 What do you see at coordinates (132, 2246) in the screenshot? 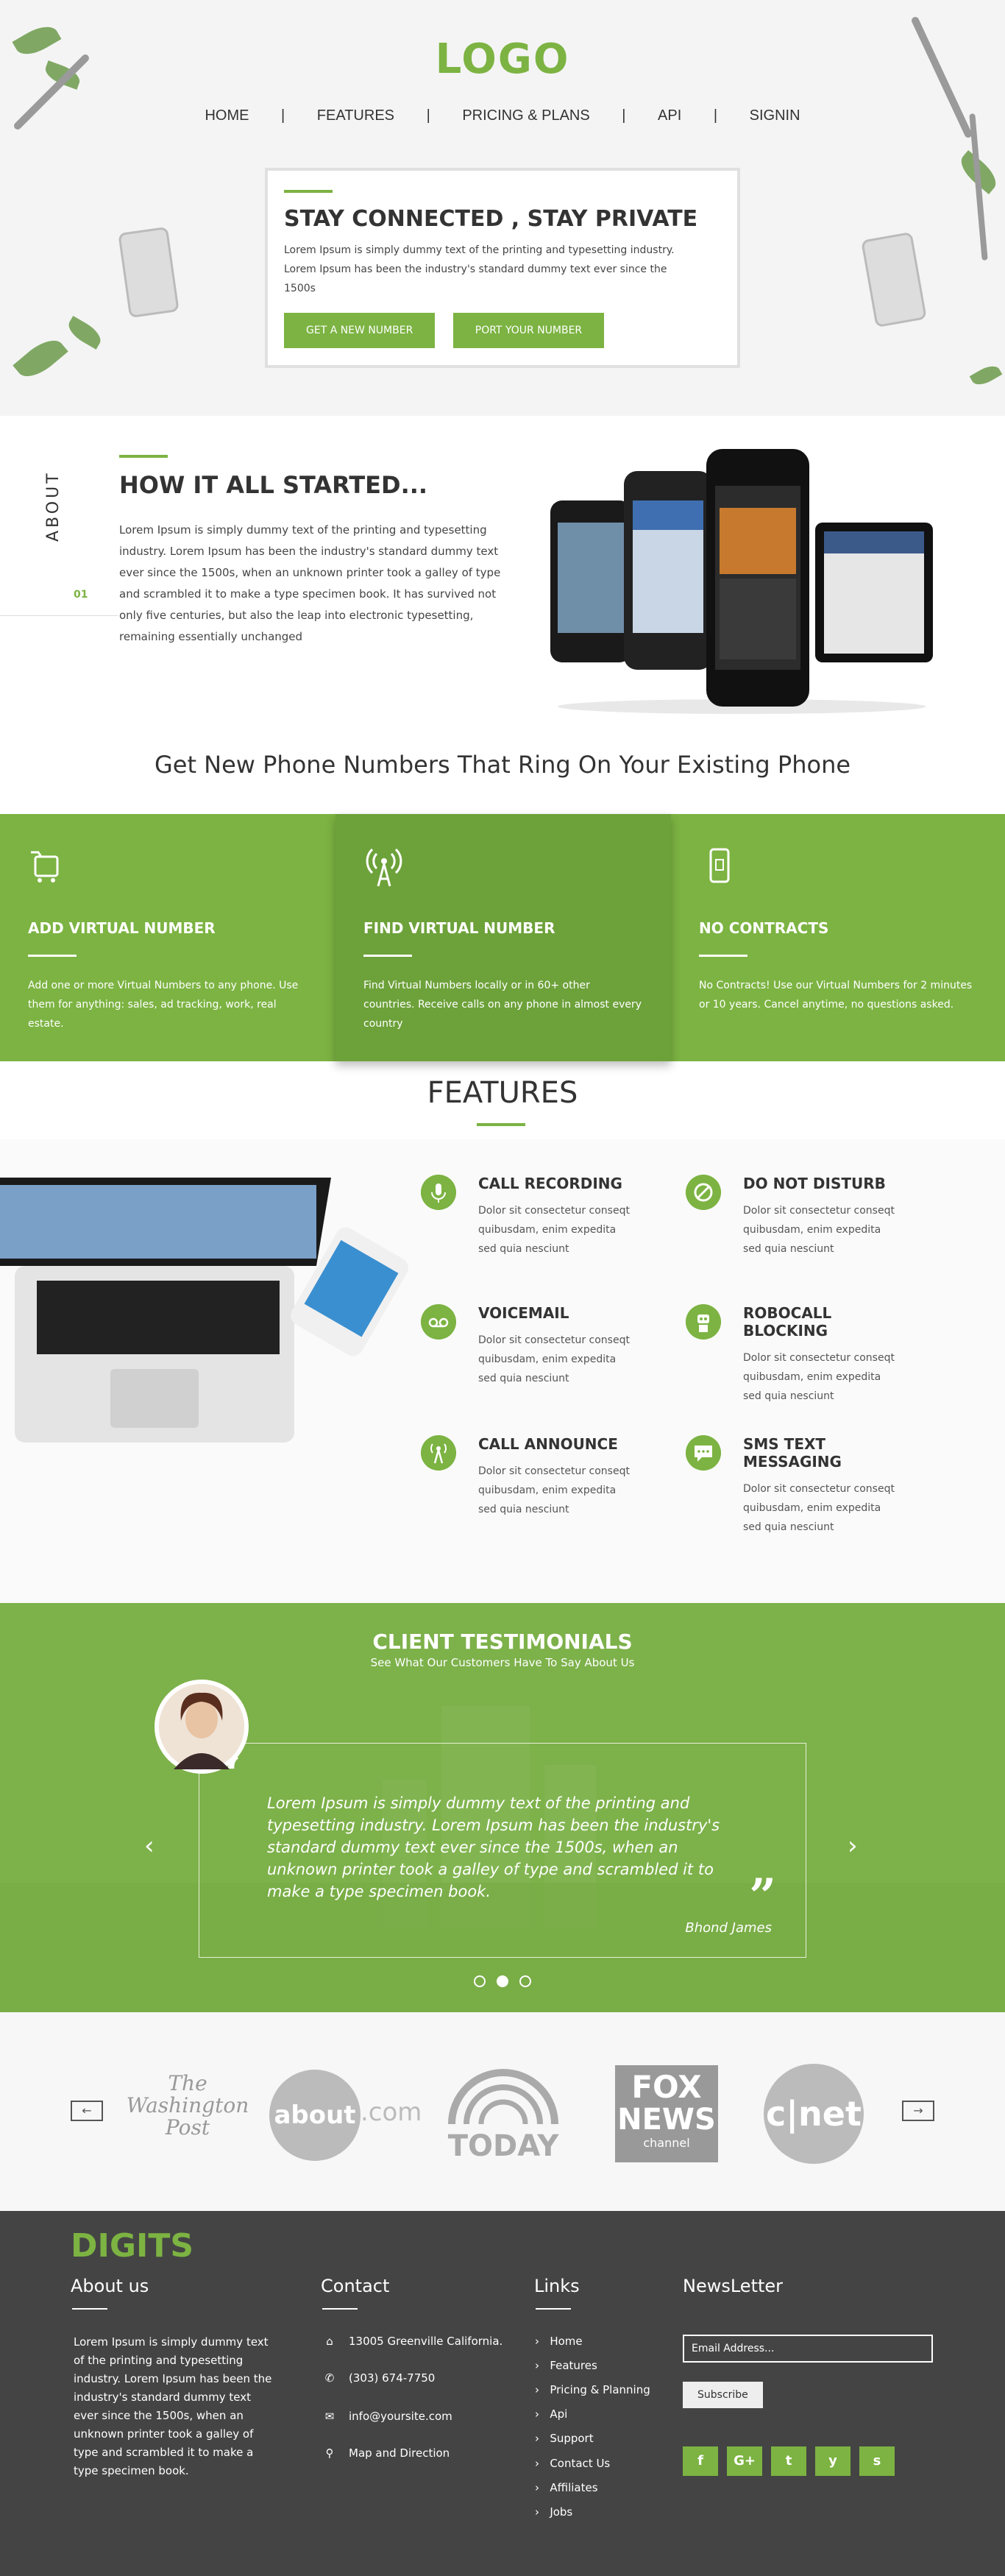
I see `footer-brand: DIGITS` at bounding box center [132, 2246].